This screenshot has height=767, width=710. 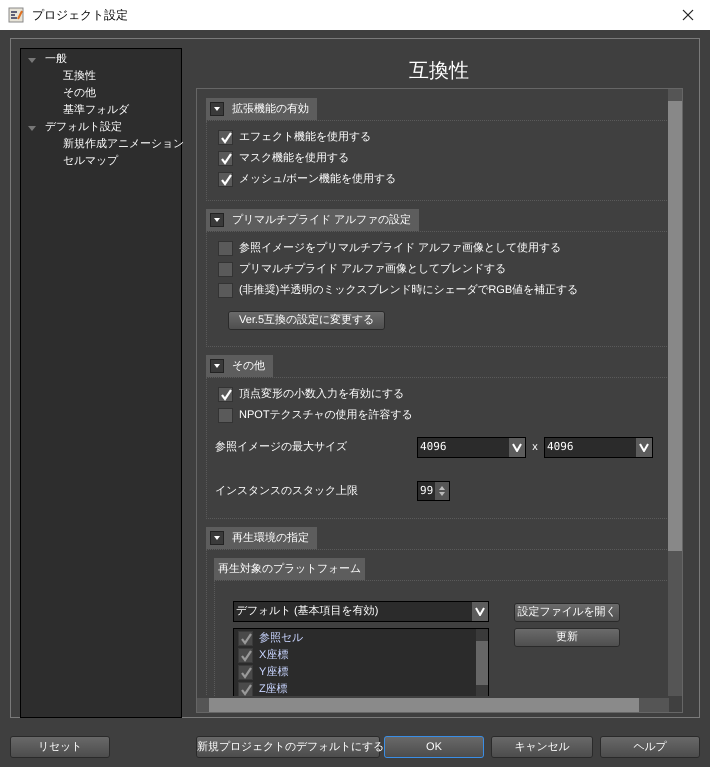 I want to click on dialog-button: 新規プロジェクトのデフォルトにする, so click(x=288, y=747).